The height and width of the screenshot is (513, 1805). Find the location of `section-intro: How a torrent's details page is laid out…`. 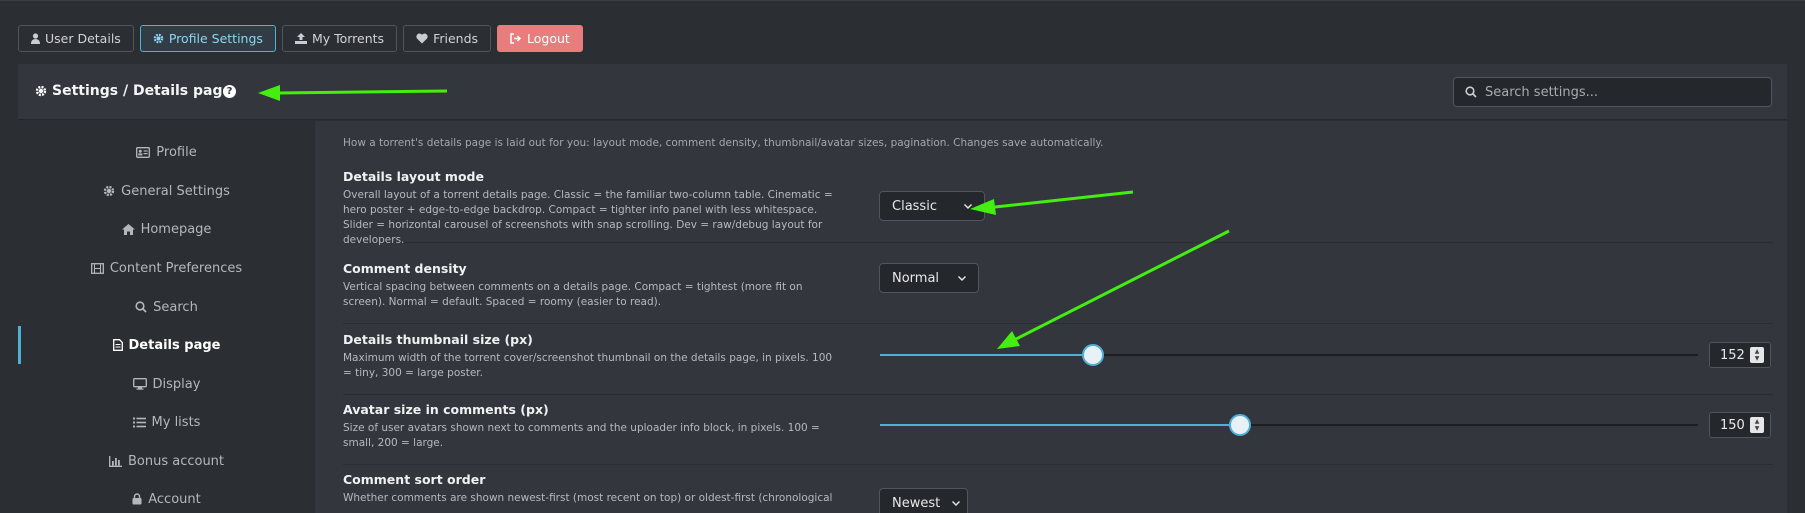

section-intro: How a torrent's details page is laid out… is located at coordinates (723, 143).